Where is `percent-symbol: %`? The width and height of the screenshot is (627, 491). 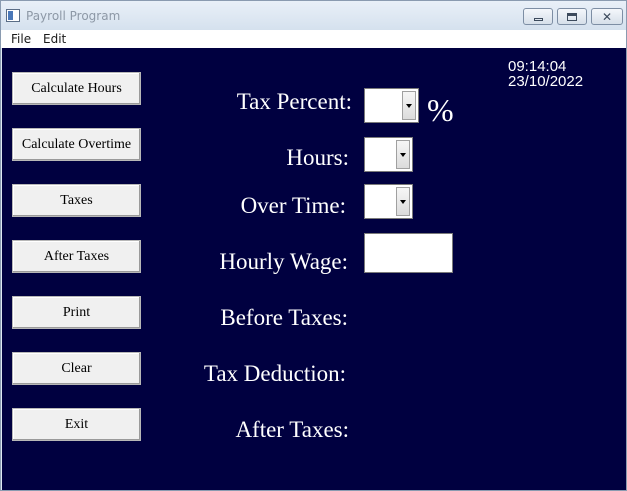
percent-symbol: % is located at coordinates (440, 110).